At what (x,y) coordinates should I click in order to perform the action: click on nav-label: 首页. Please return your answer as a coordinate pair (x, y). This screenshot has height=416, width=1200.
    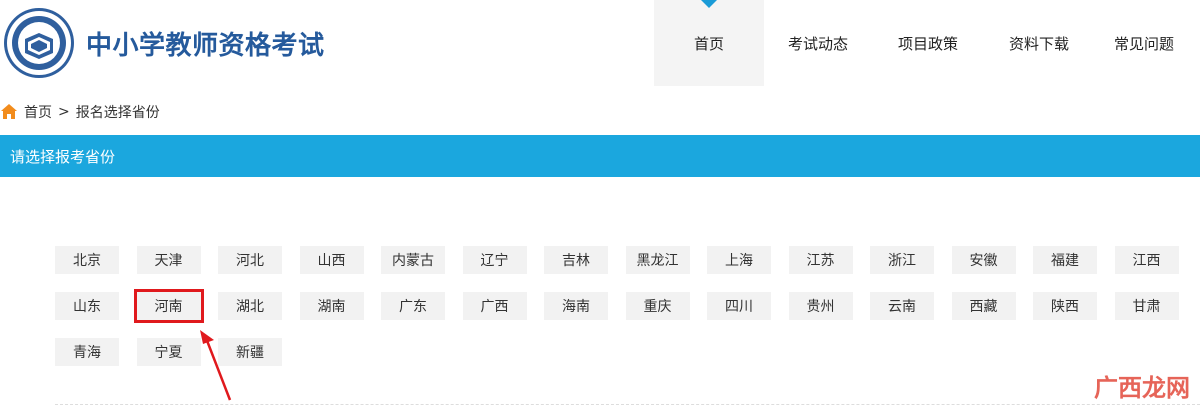
    Looking at the image, I should click on (708, 43).